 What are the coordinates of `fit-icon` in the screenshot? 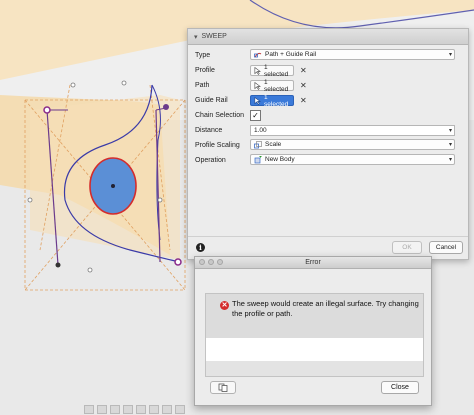 It's located at (141, 409).